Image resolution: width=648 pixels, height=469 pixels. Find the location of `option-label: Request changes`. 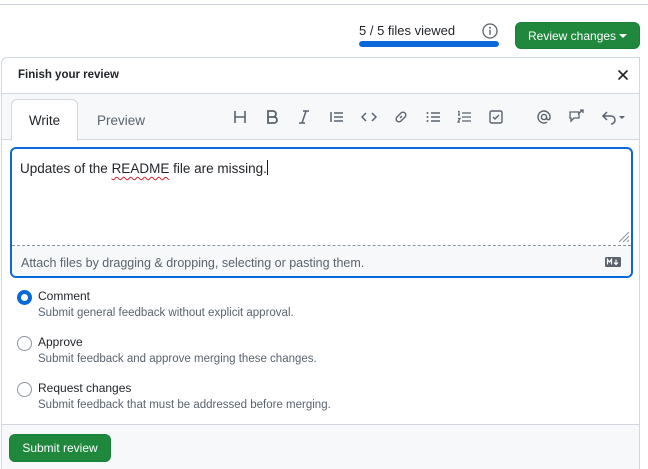

option-label: Request changes is located at coordinates (85, 388).